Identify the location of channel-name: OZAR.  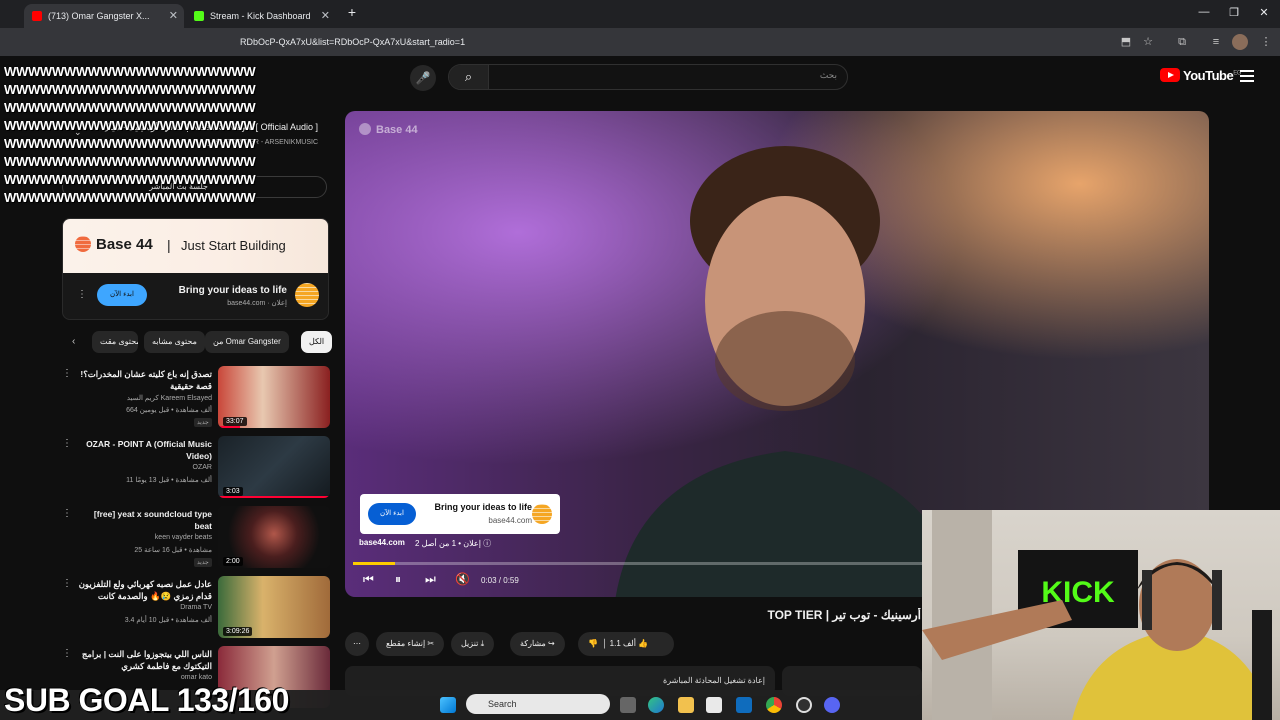
(145, 467).